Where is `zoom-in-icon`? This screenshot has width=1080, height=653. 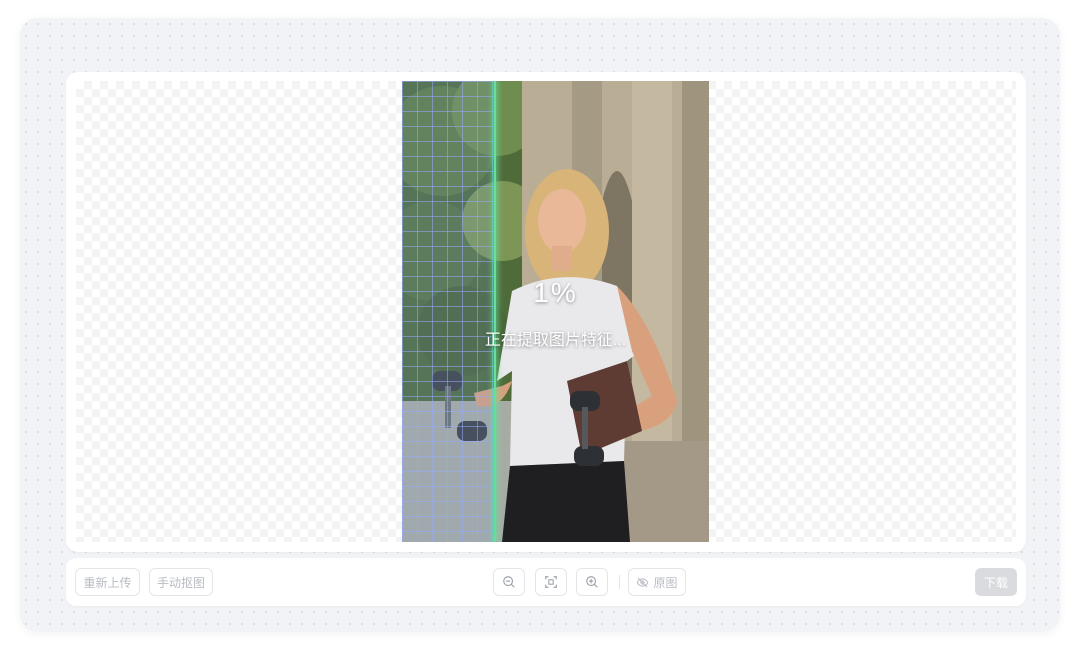
zoom-in-icon is located at coordinates (592, 582).